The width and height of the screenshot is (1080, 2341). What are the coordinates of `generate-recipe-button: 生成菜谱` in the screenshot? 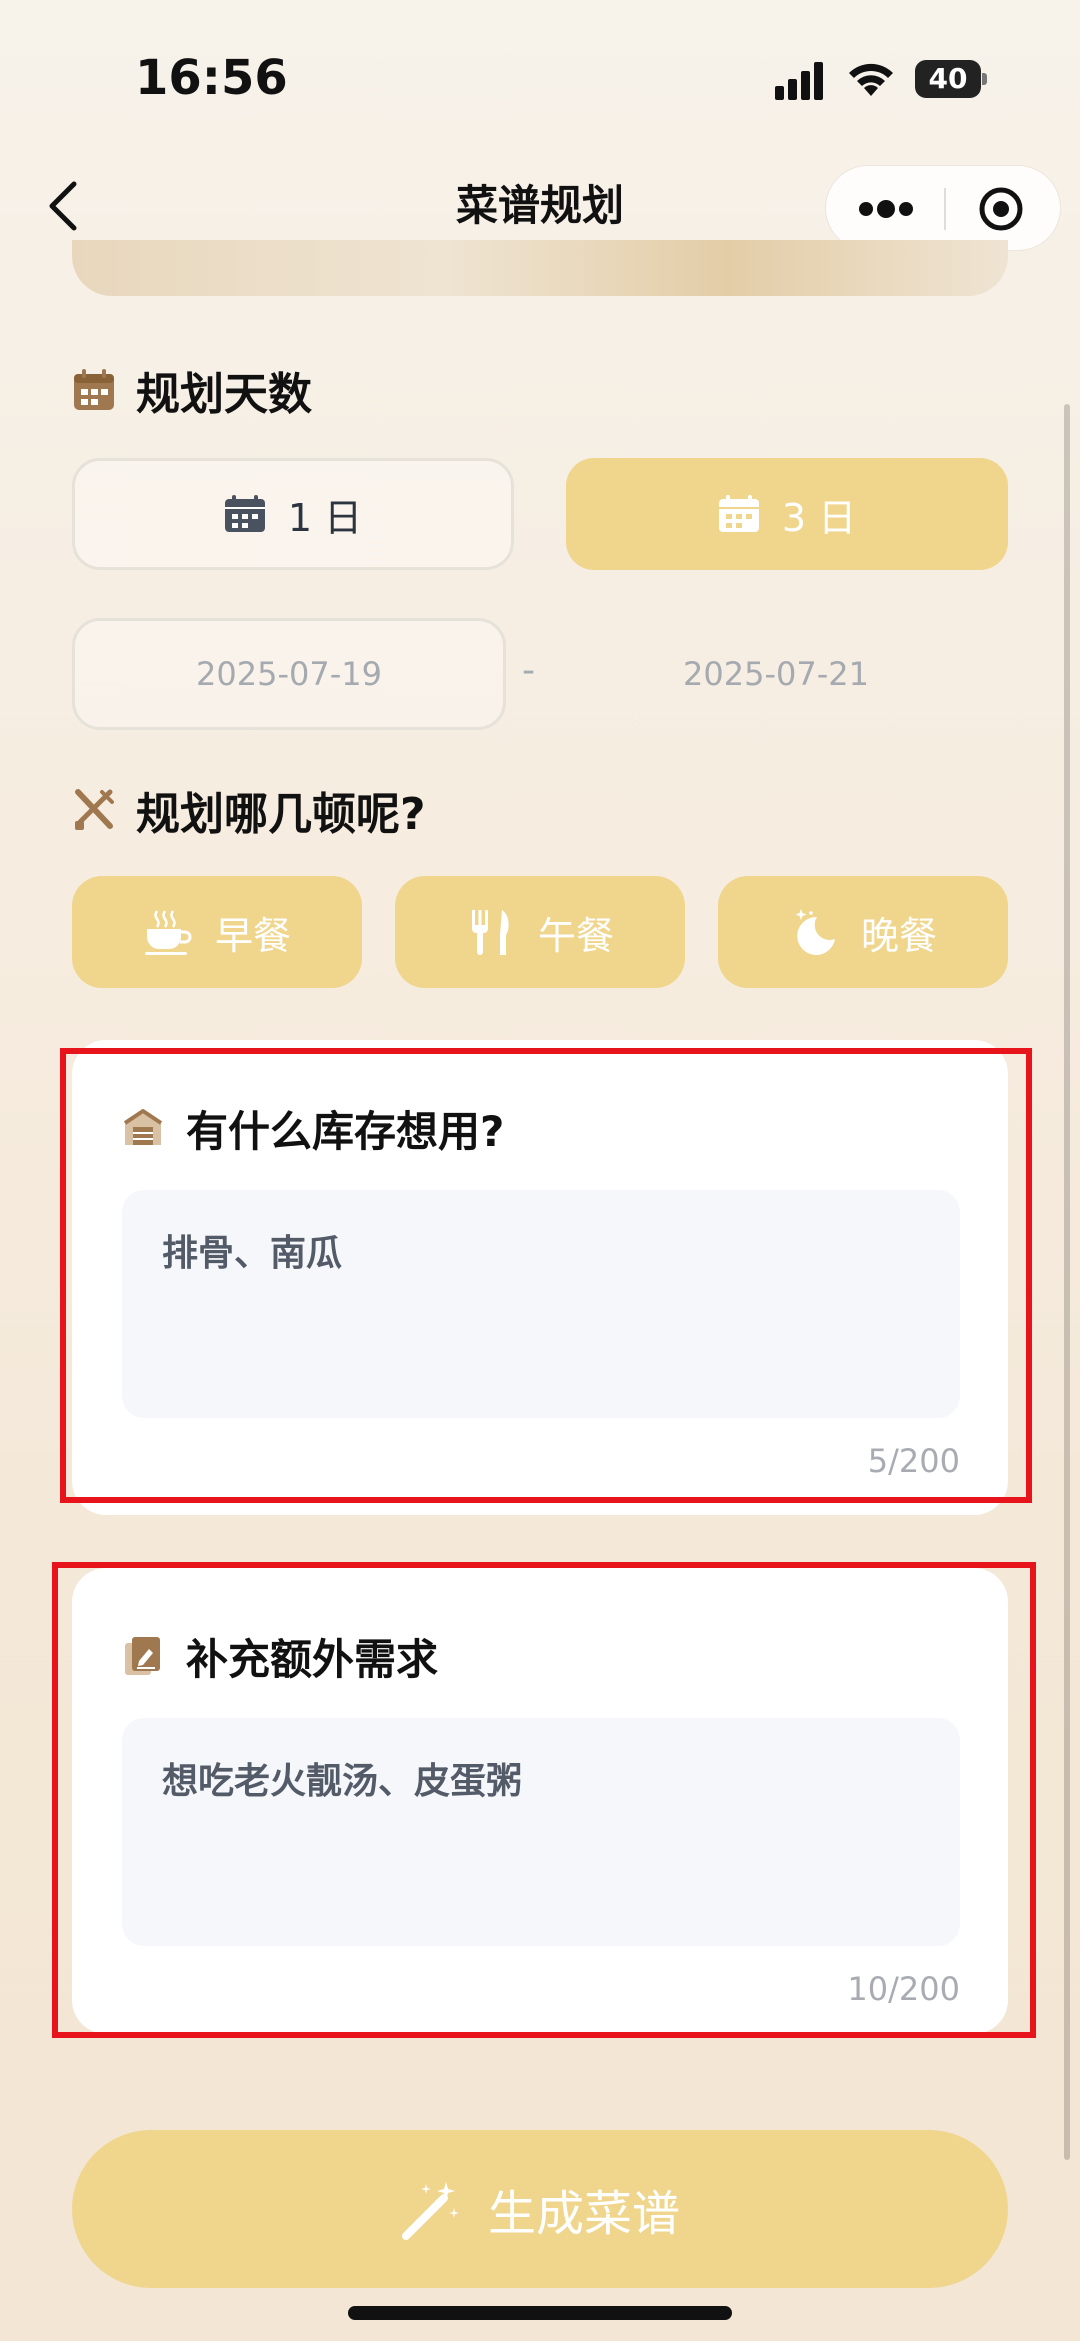 It's located at (540, 2209).